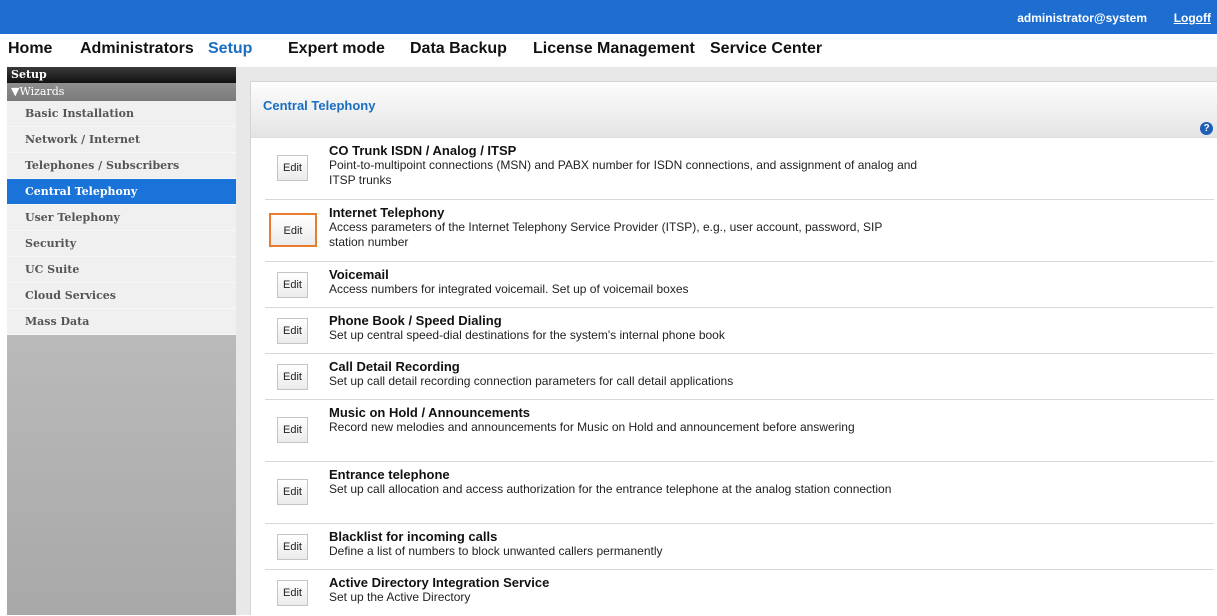 Image resolution: width=1217 pixels, height=616 pixels. I want to click on sidebar-item-user-telephony: User Telephony, so click(121, 218).